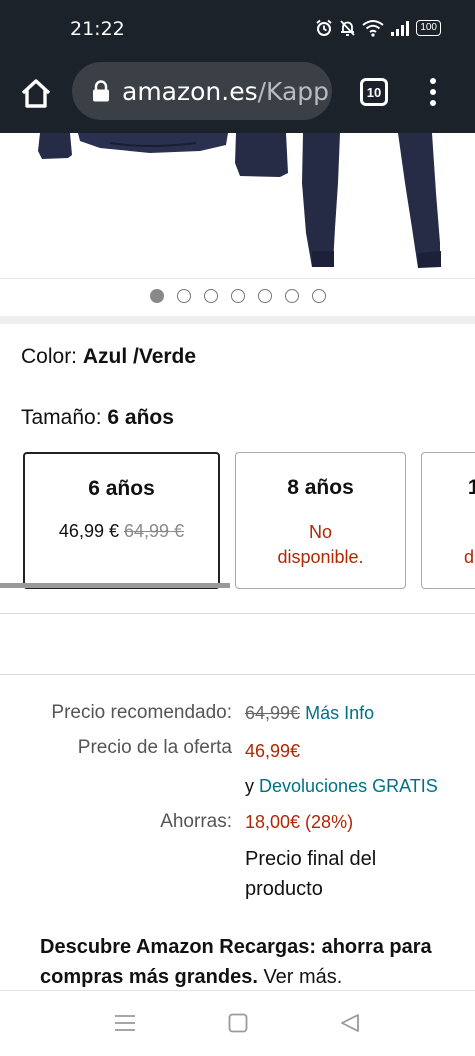  I want to click on size-option-8: 8 años No disponible., so click(320, 520).